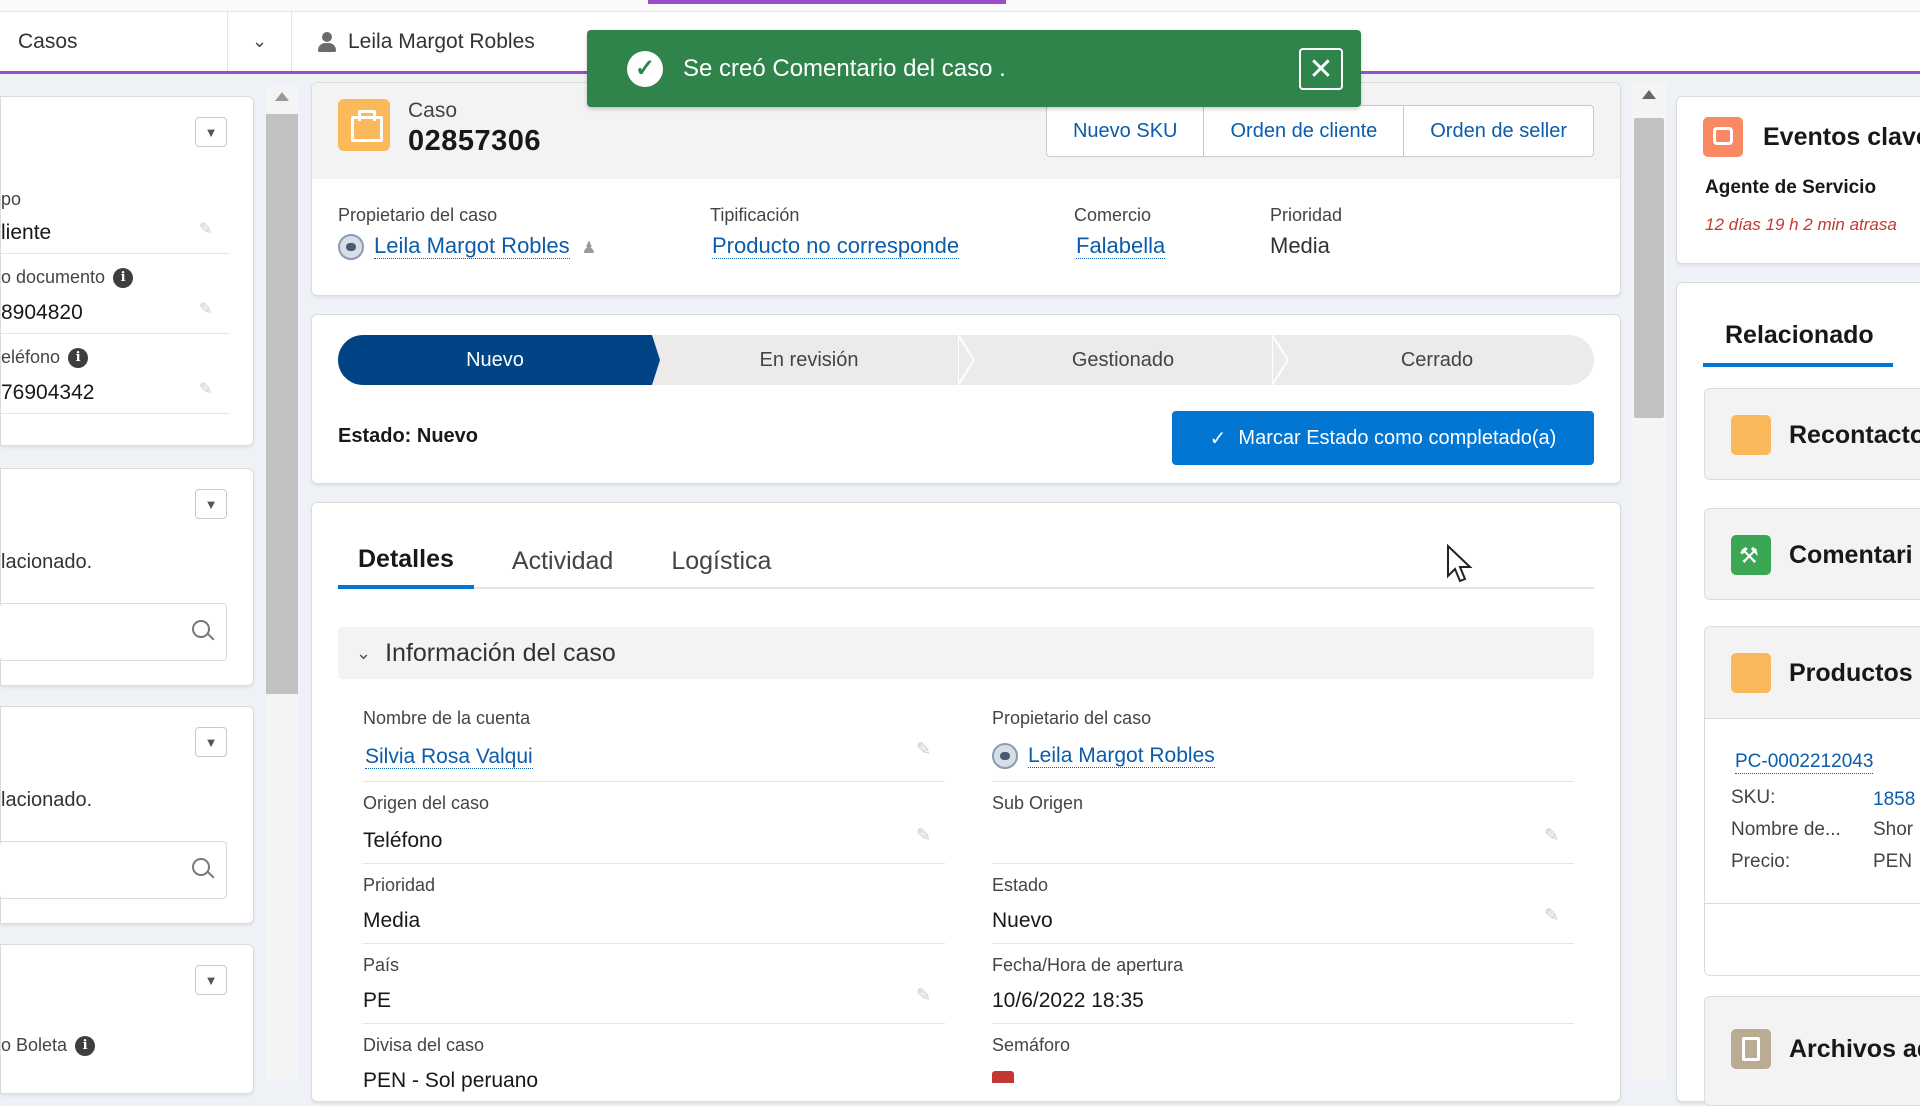 The width and height of the screenshot is (1920, 1106). What do you see at coordinates (1127, 360) in the screenshot?
I see `path-step-gestionado: Gestionado` at bounding box center [1127, 360].